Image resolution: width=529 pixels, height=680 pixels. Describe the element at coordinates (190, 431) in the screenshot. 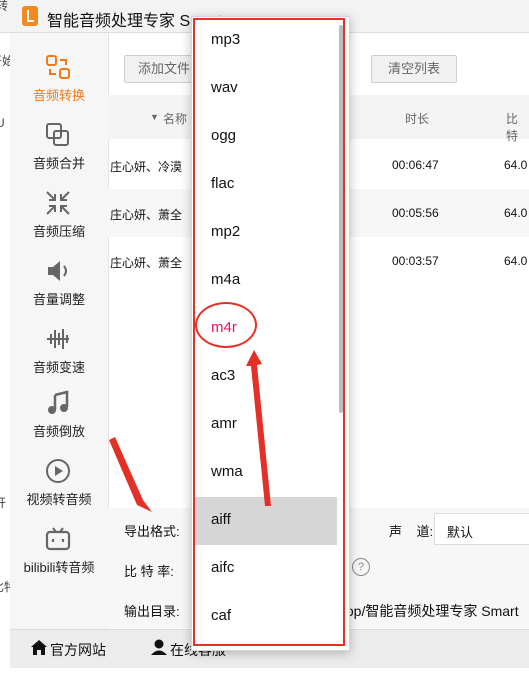

I see `annotation-arrows` at that location.